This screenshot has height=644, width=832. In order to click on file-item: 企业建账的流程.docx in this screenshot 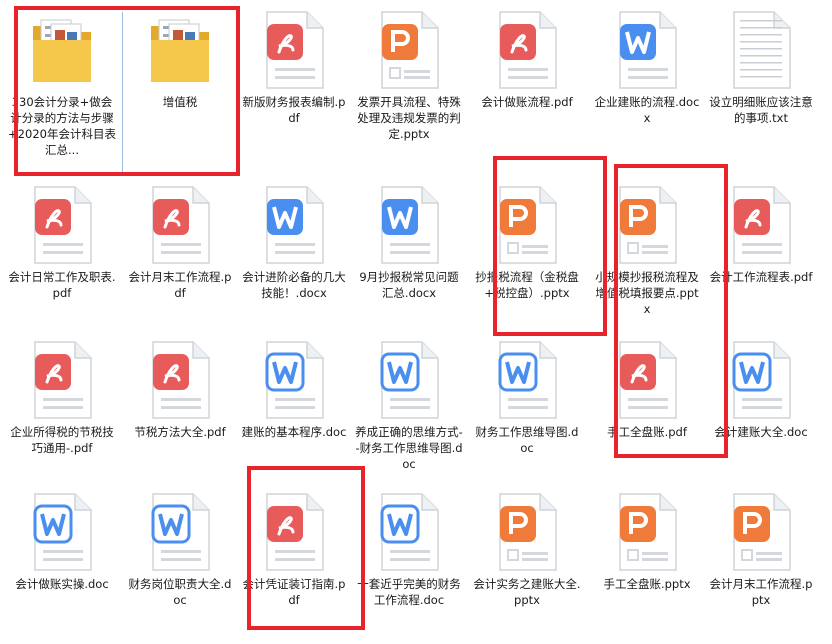, I will do `click(647, 75)`.